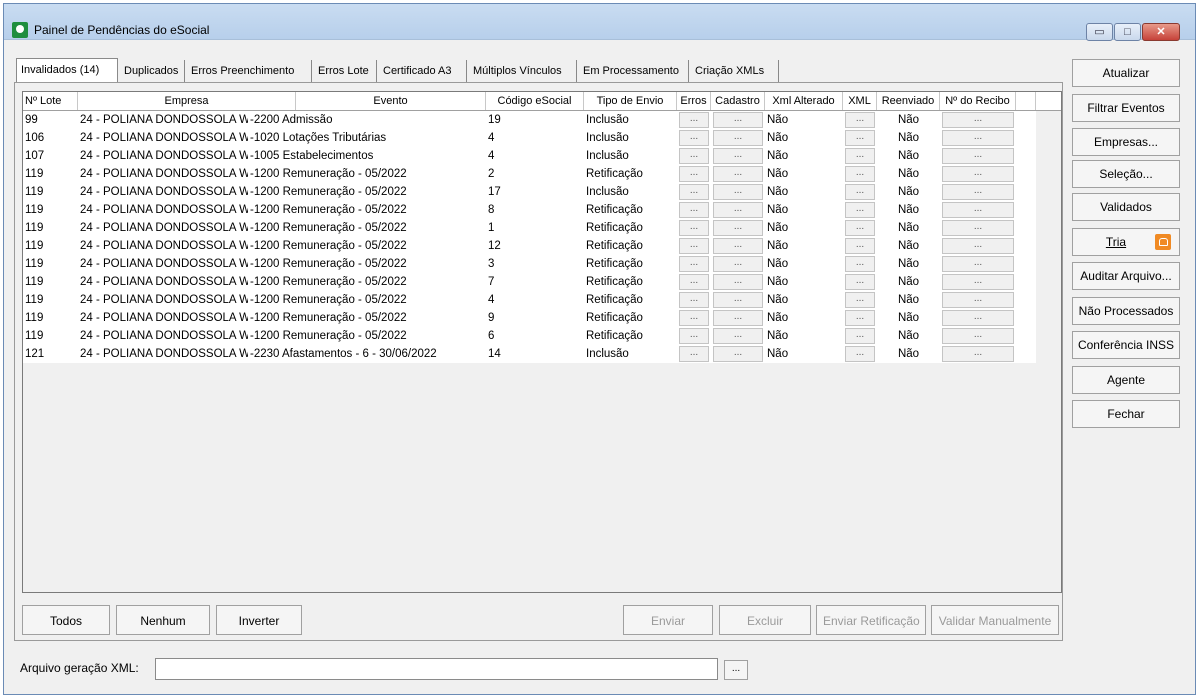 The width and height of the screenshot is (1200, 699). What do you see at coordinates (1127, 32) in the screenshot?
I see `maximize-button: □` at bounding box center [1127, 32].